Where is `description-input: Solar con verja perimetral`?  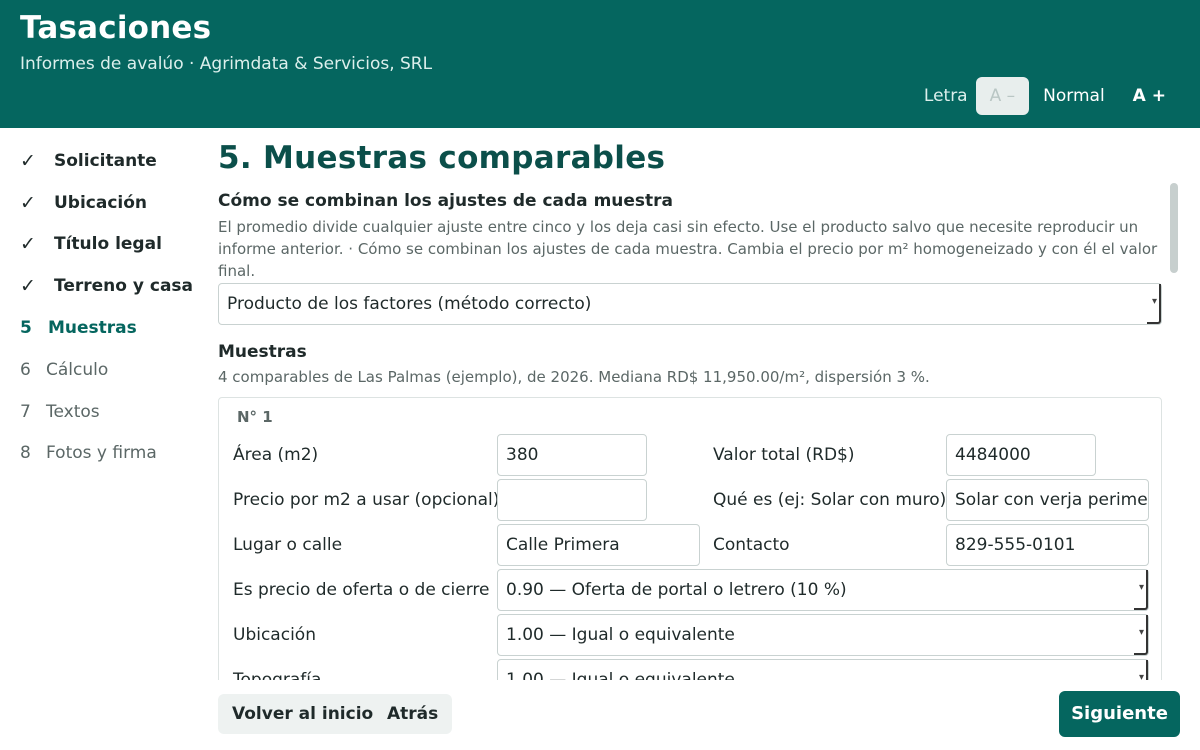 description-input: Solar con verja perimetral is located at coordinates (1047, 500).